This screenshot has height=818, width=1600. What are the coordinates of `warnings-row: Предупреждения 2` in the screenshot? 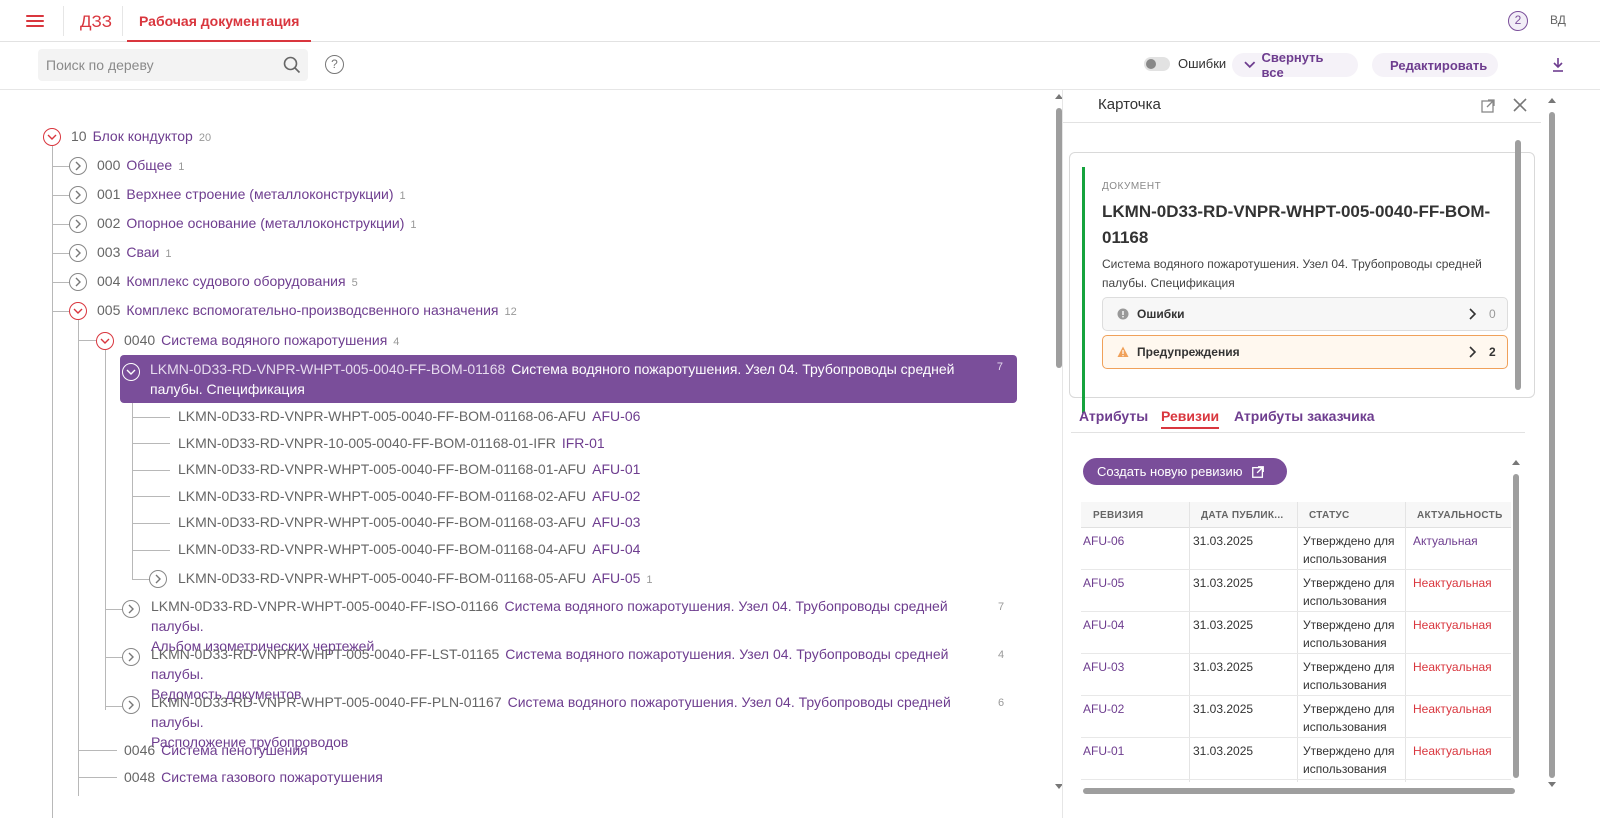 It's located at (1305, 352).